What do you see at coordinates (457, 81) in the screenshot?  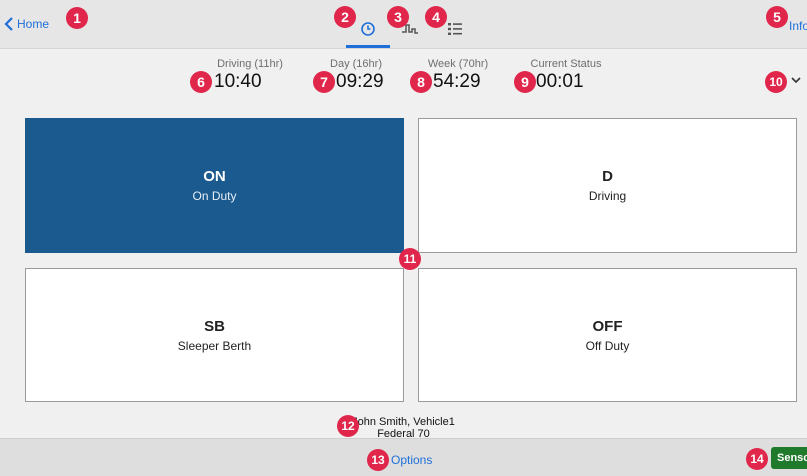 I see `stat-week-value: 54:29` at bounding box center [457, 81].